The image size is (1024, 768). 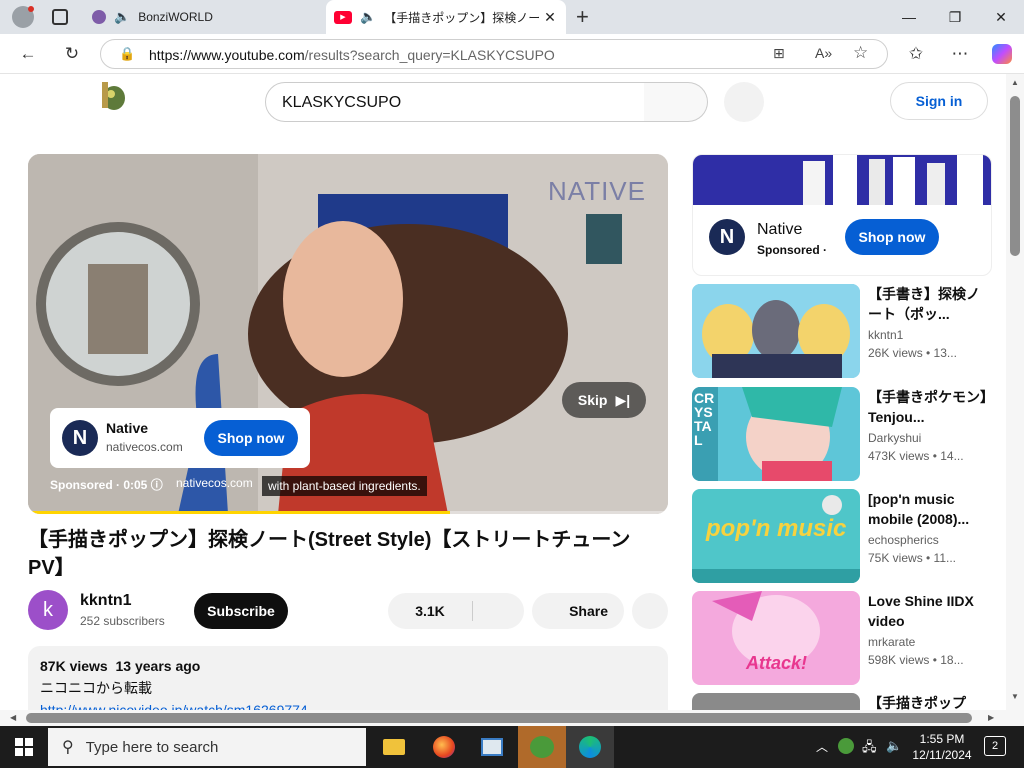 I want to click on view-count: 87K views, so click(x=74, y=666).